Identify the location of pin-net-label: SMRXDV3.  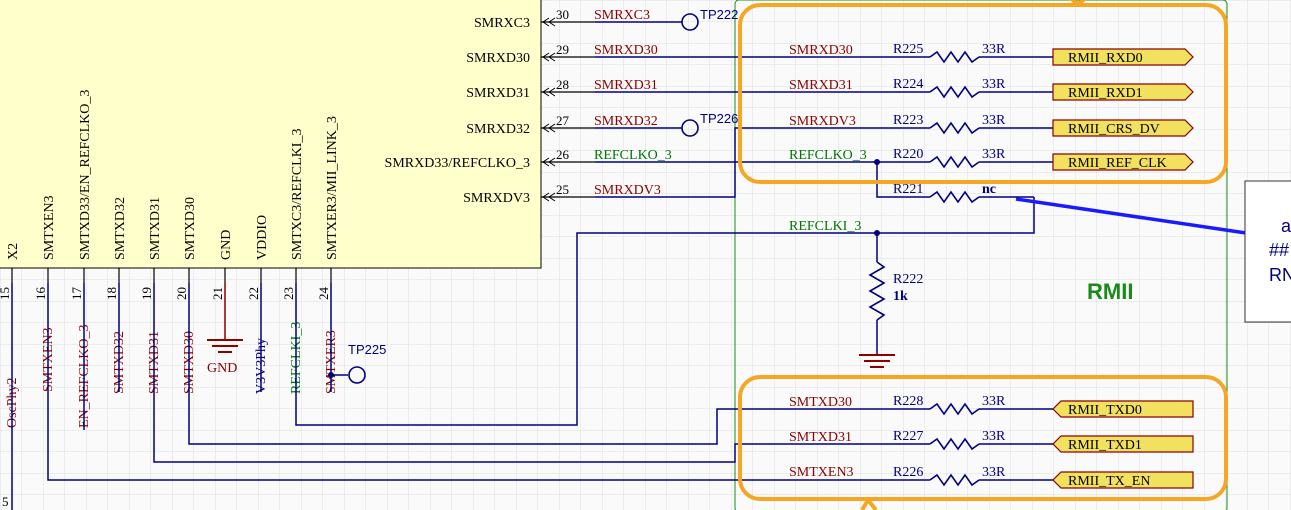
(627, 190).